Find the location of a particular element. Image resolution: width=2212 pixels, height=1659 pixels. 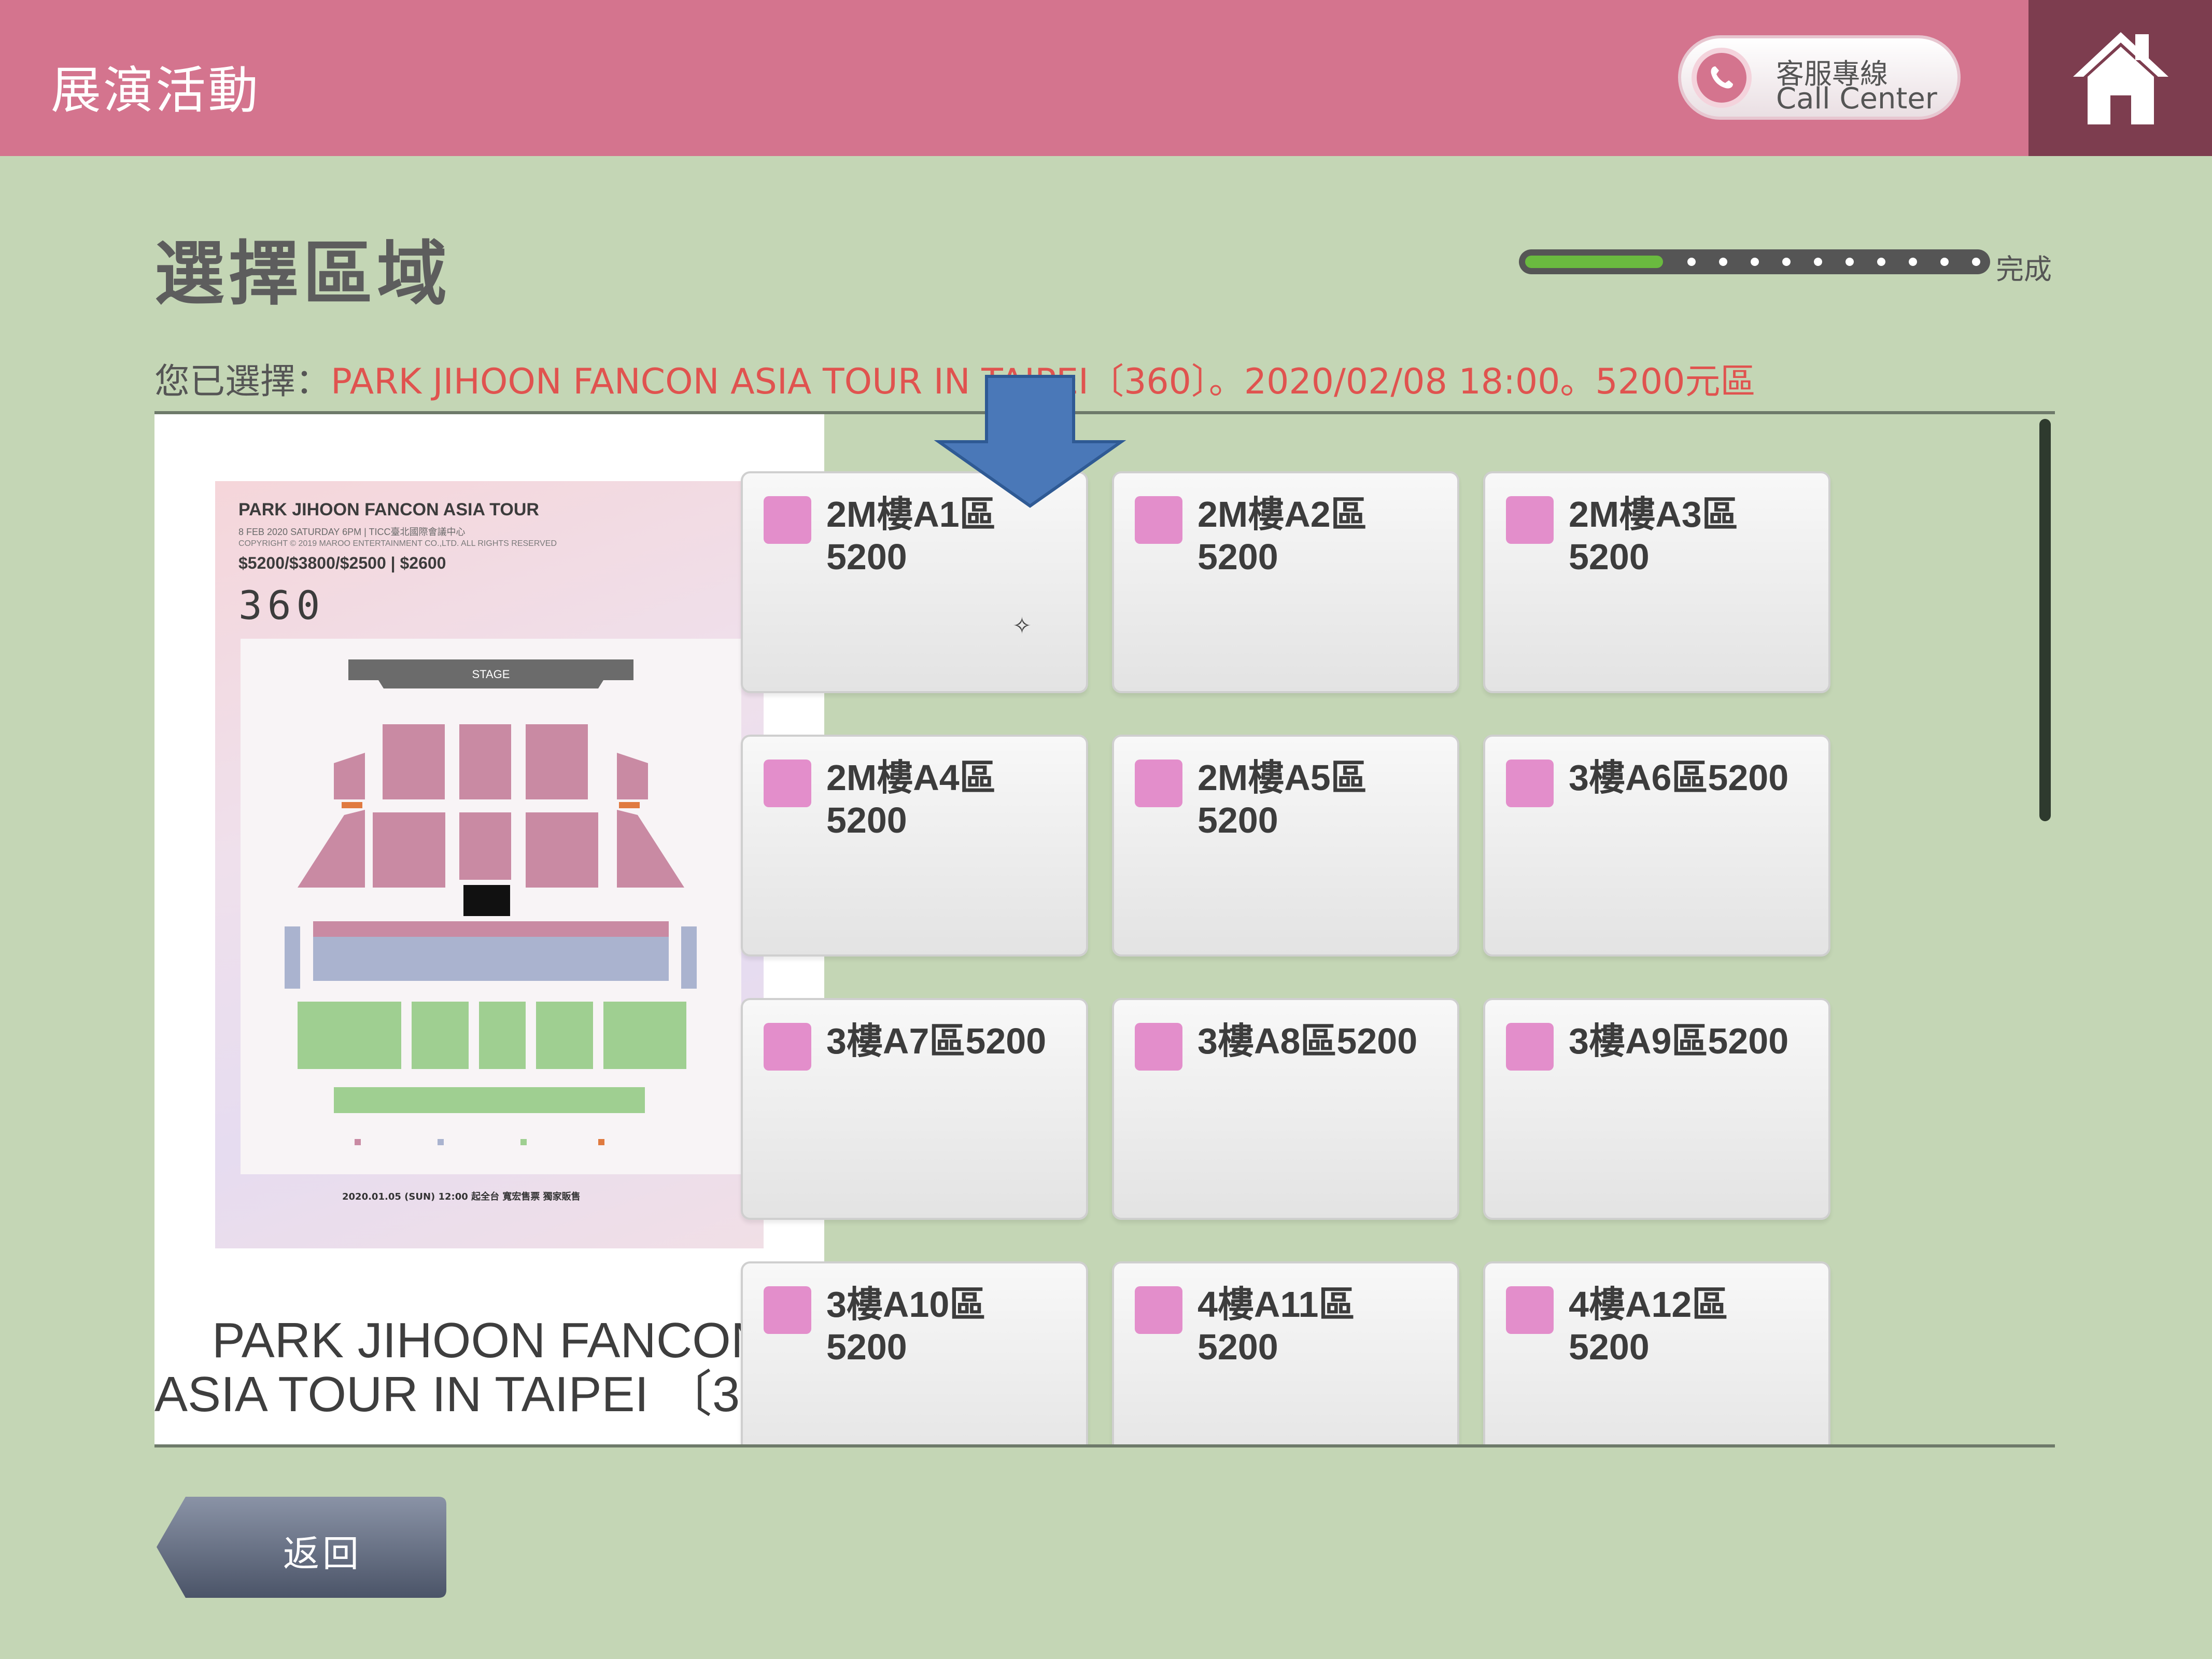

poster-title: PARK JIHOON FANCON ASIA TOUR is located at coordinates (388, 509).